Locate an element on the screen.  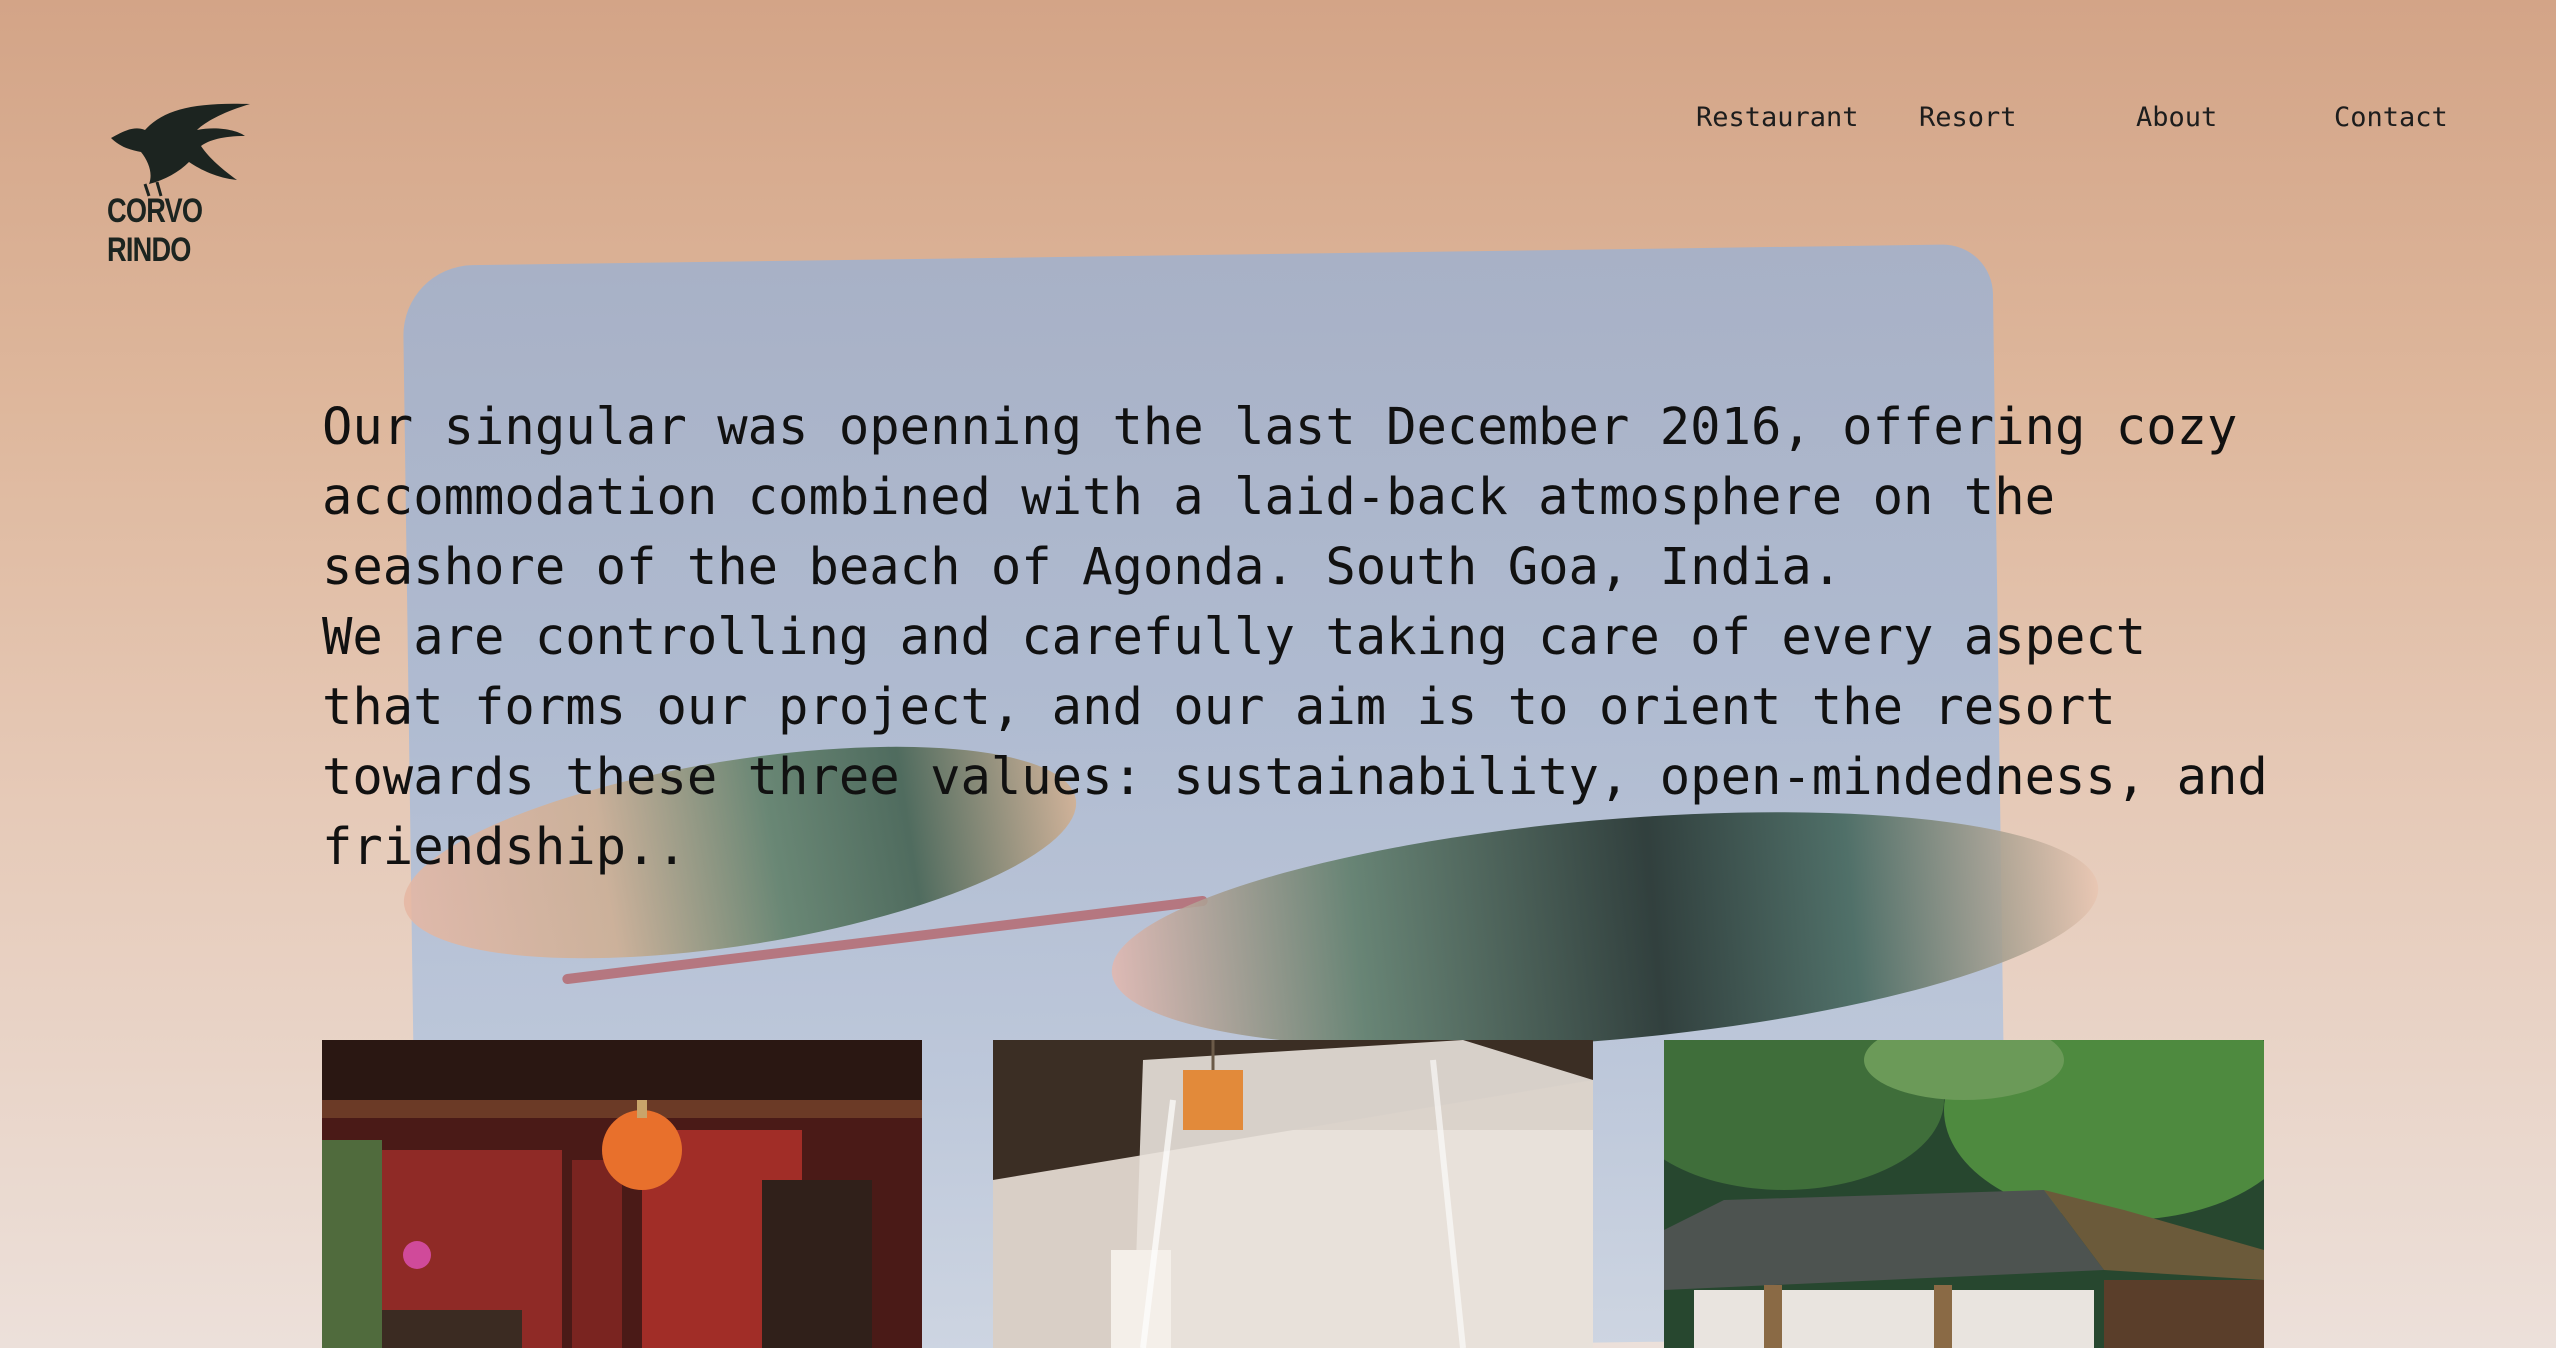
mosquito-net-bedroom-photo is located at coordinates (1293, 1194).